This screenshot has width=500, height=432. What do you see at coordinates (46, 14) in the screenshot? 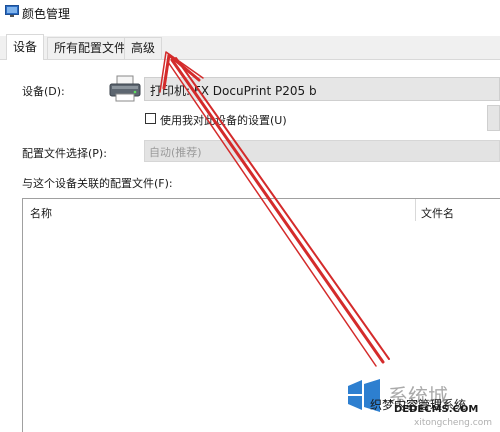
I see `window-title: 颜色管理` at bounding box center [46, 14].